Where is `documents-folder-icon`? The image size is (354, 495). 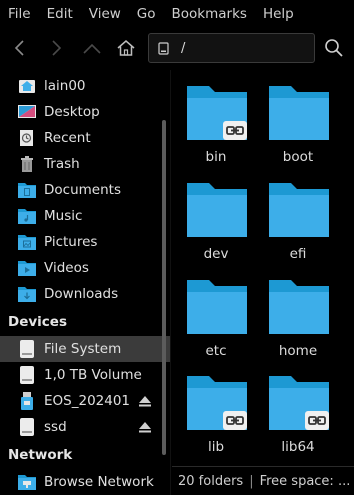 documents-folder-icon is located at coordinates (27, 190).